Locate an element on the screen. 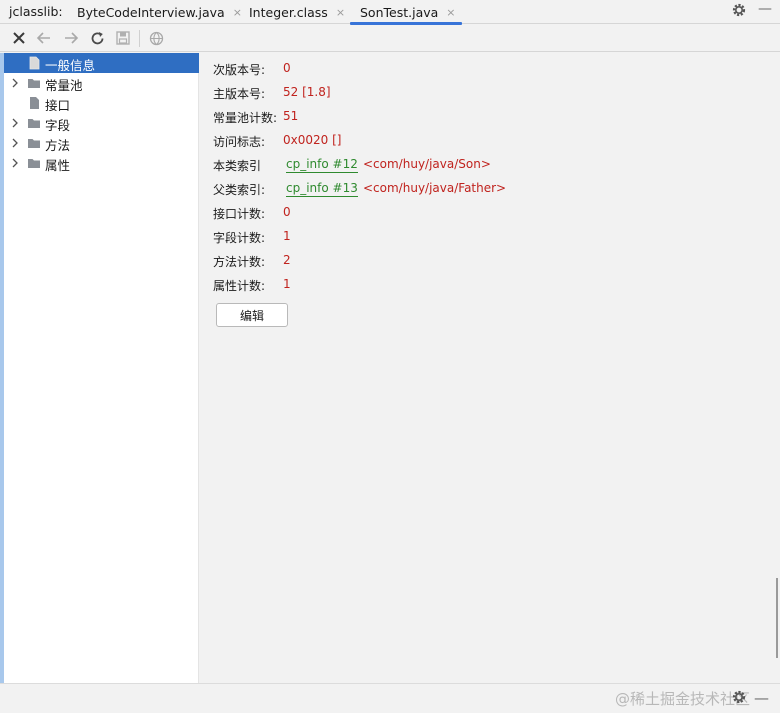  scrollbar-thumb is located at coordinates (777, 618).